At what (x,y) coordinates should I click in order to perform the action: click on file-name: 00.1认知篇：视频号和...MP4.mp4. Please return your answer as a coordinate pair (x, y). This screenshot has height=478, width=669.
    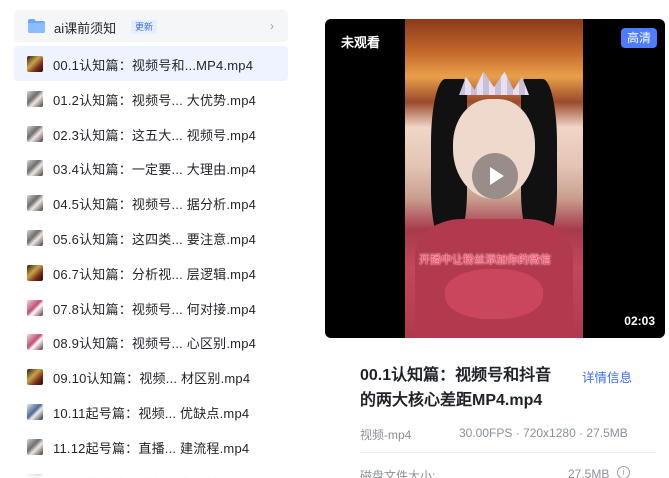
    Looking at the image, I should click on (153, 65).